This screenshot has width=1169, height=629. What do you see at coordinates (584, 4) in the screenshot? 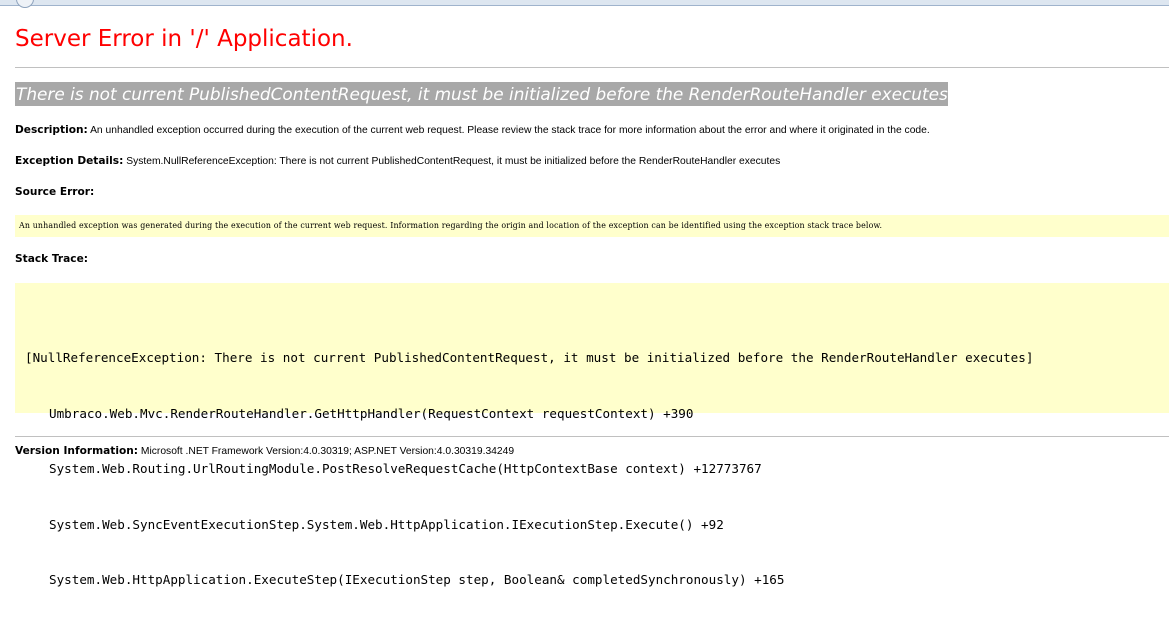
I see `browser-toolbar-edge` at bounding box center [584, 4].